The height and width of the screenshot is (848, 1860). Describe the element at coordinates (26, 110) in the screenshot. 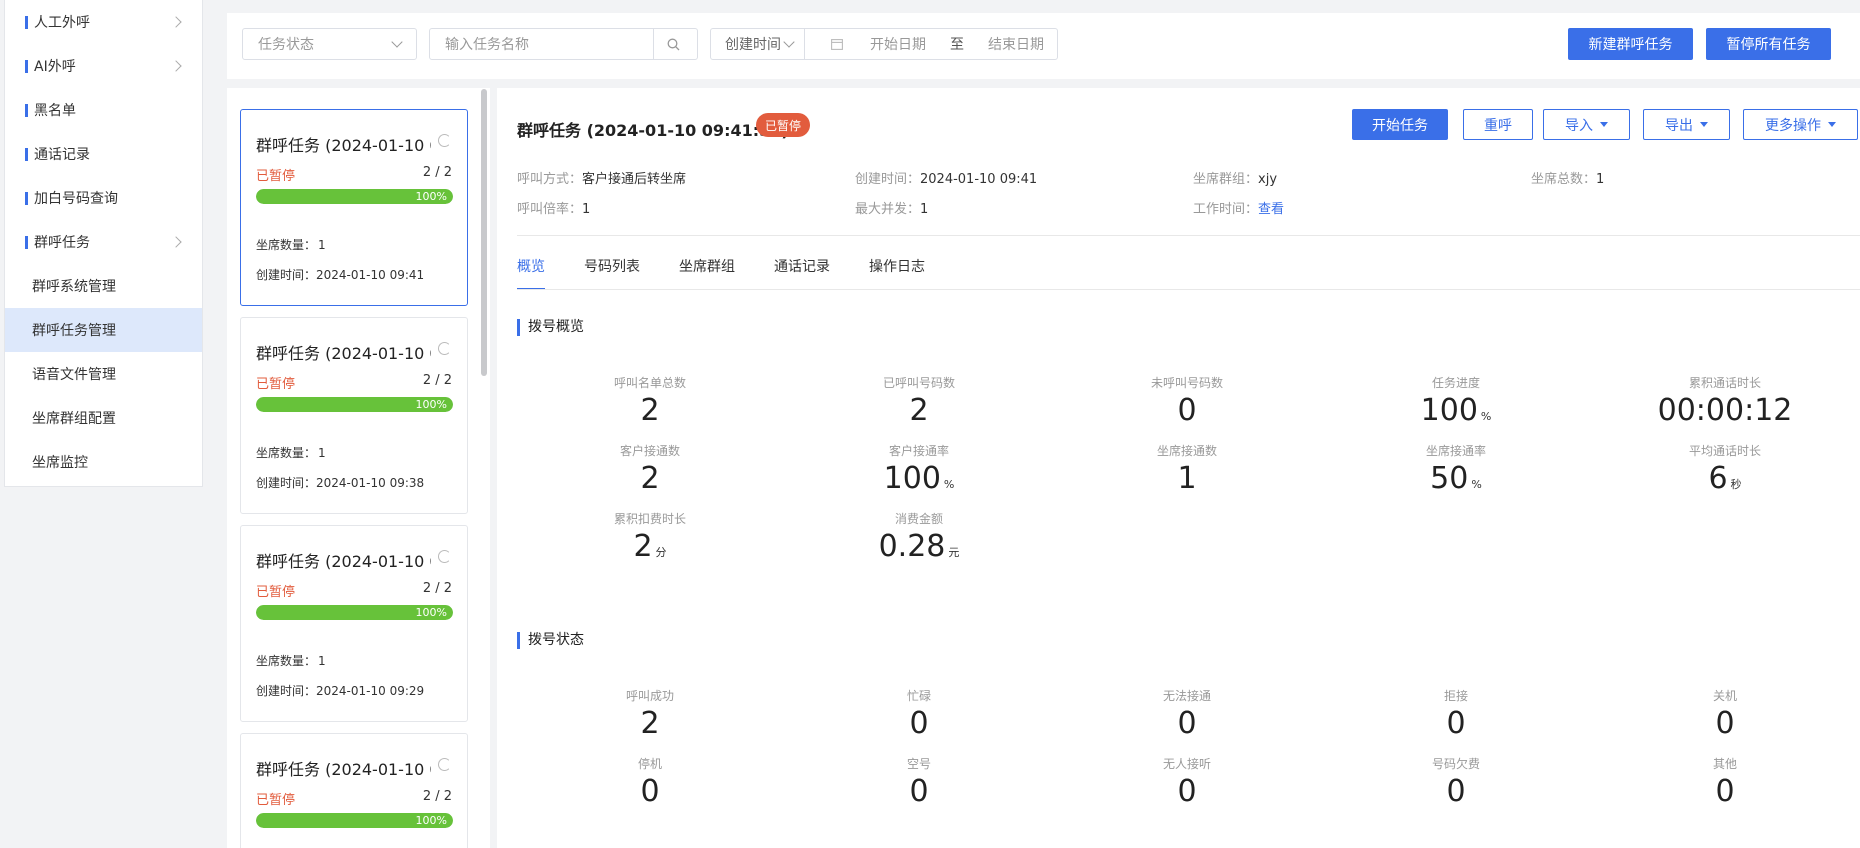

I see `sidebar-marker` at that location.